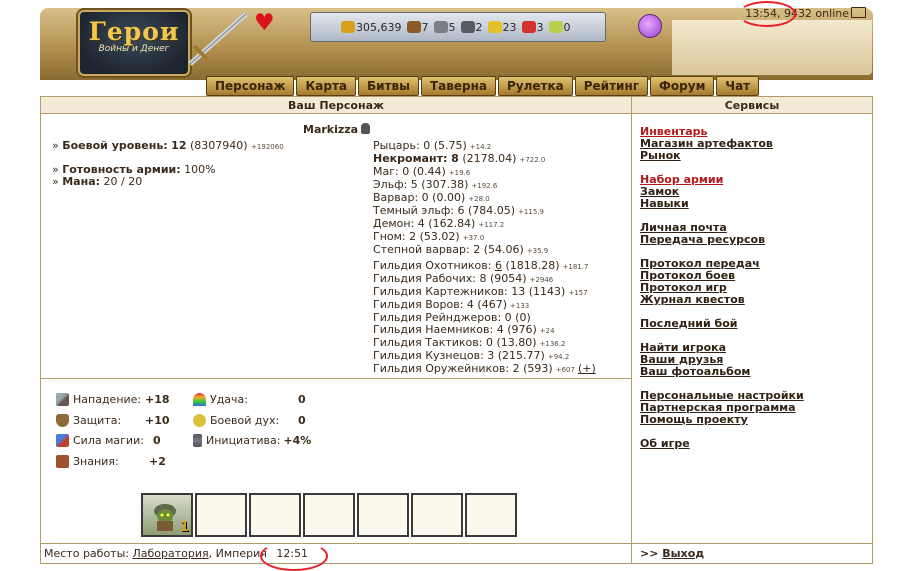 The width and height of the screenshot is (900, 571). I want to click on attack-value: +18, so click(157, 399).